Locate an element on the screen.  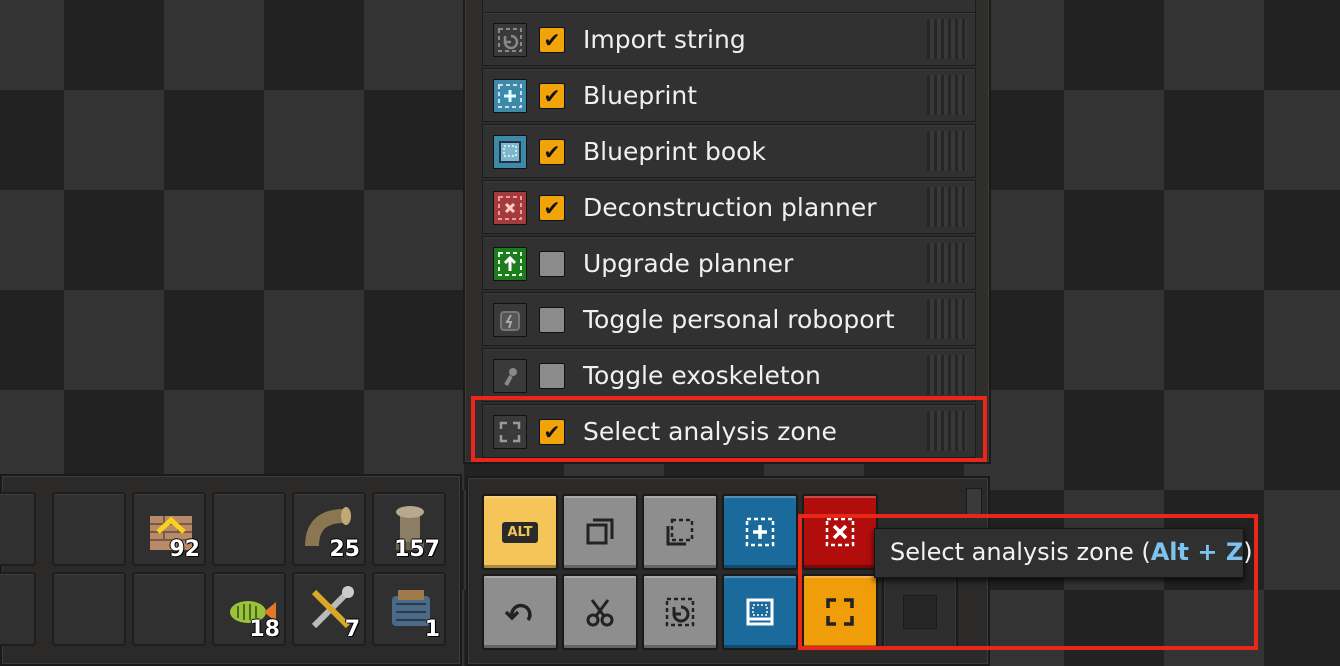
shortcut-row-upgrade-planner: Upgrade planner is located at coordinates (729, 263).